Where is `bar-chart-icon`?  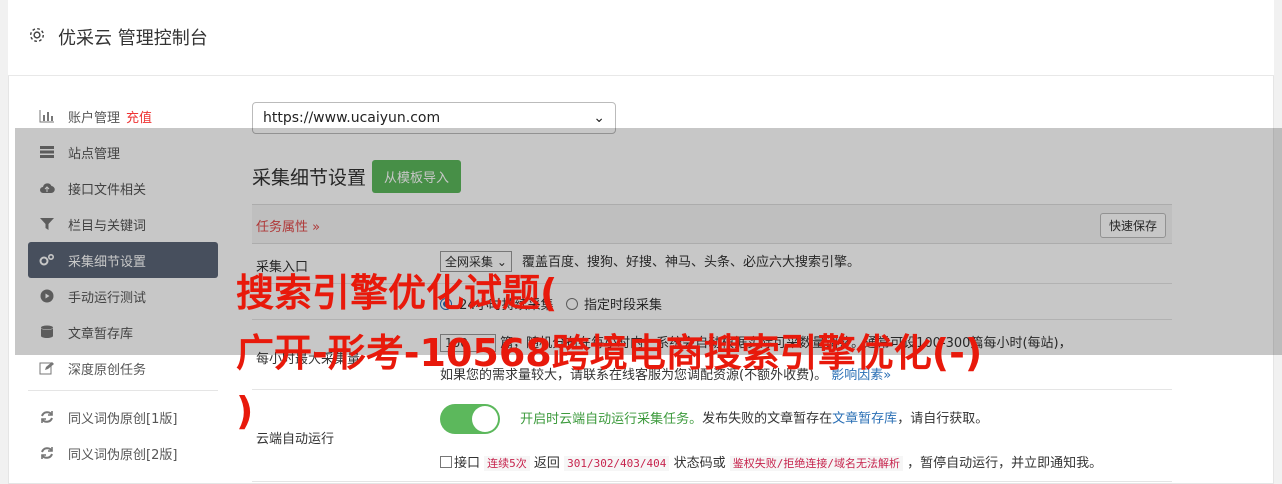 bar-chart-icon is located at coordinates (47, 116).